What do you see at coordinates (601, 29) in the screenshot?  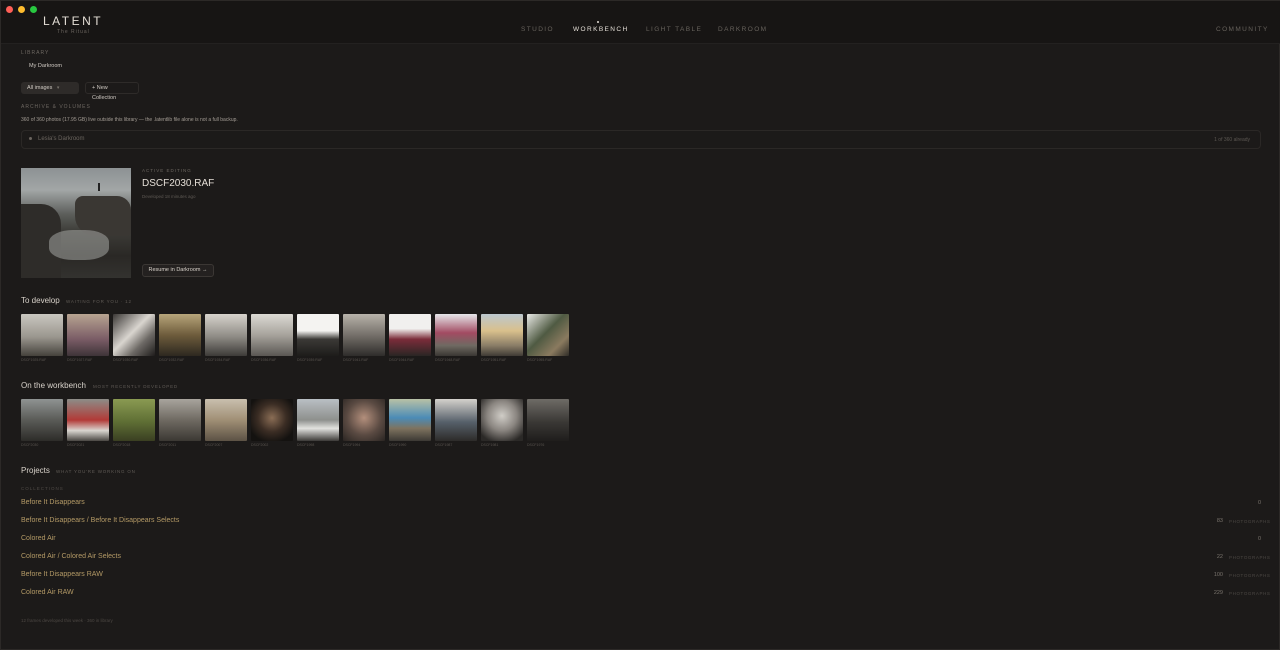 I see `nav-workbench: WORKBENCH` at bounding box center [601, 29].